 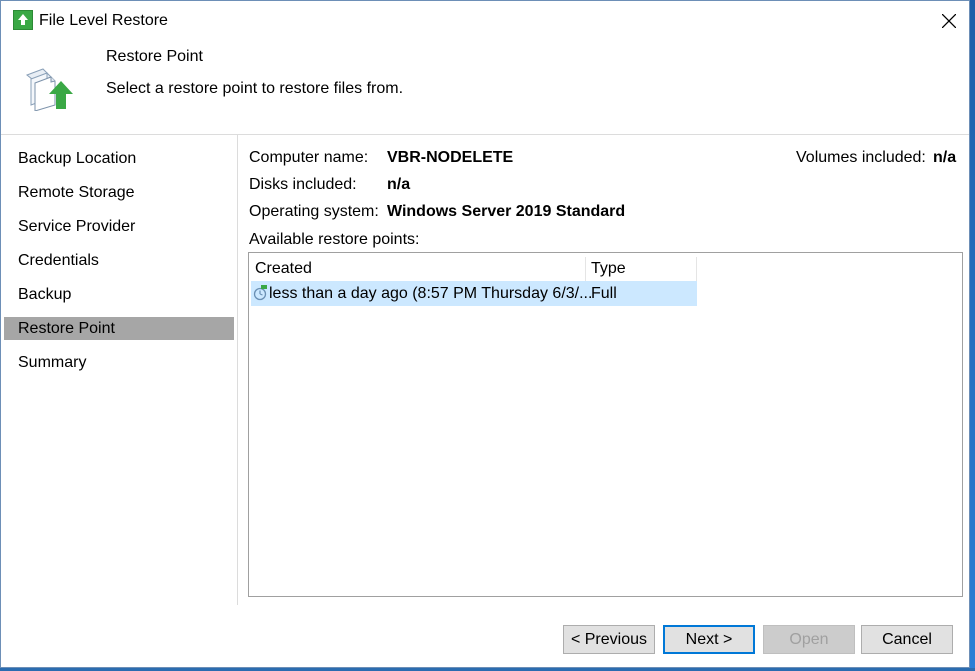 I want to click on disks-included-value: n/a, so click(x=399, y=184).